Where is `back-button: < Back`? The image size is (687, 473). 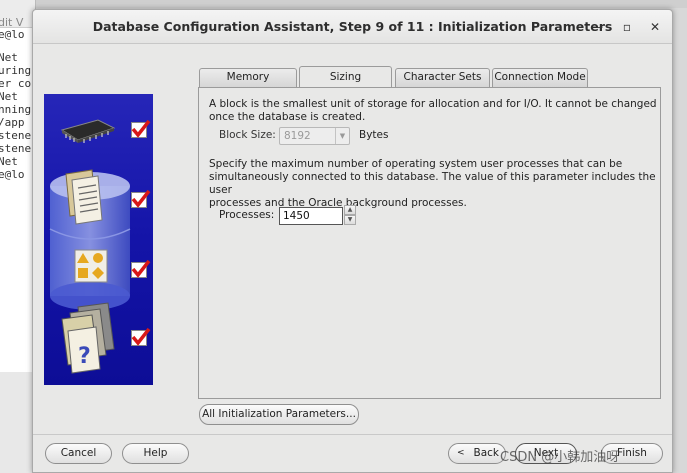
back-button: < Back is located at coordinates (477, 453).